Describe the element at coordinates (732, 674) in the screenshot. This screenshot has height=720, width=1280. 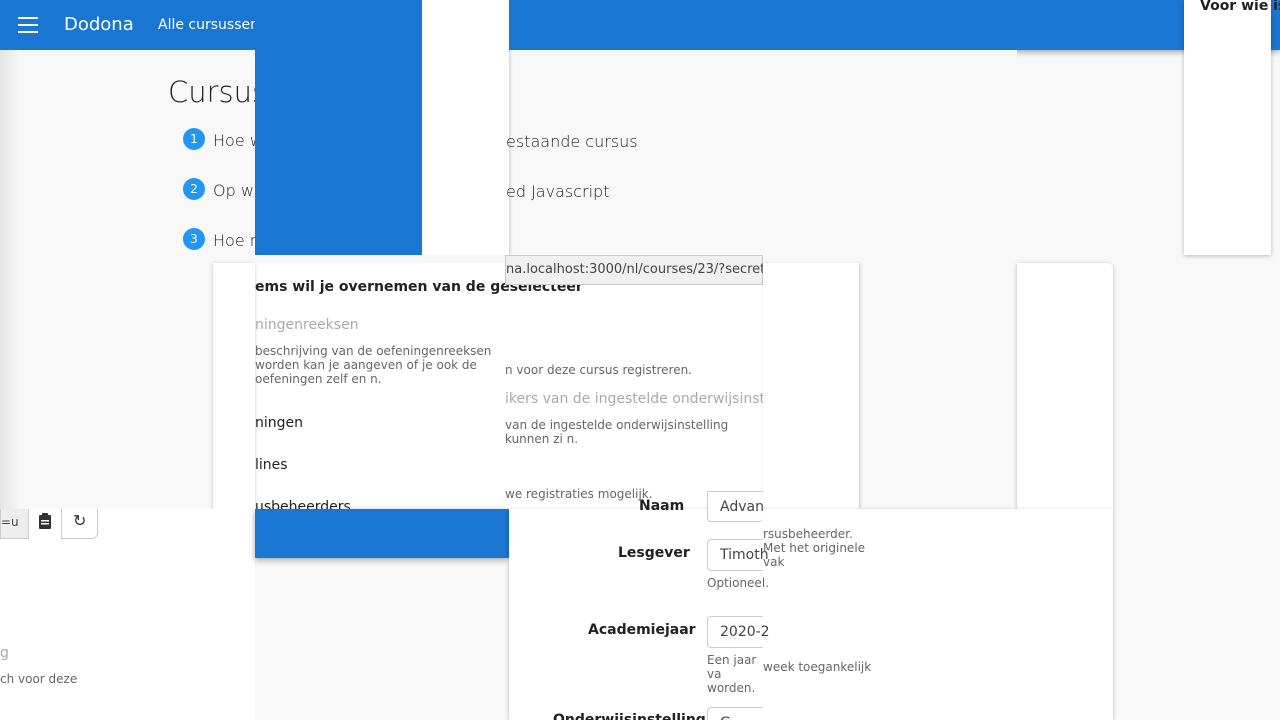
I see `year-help: Een jaar va worden.` at that location.